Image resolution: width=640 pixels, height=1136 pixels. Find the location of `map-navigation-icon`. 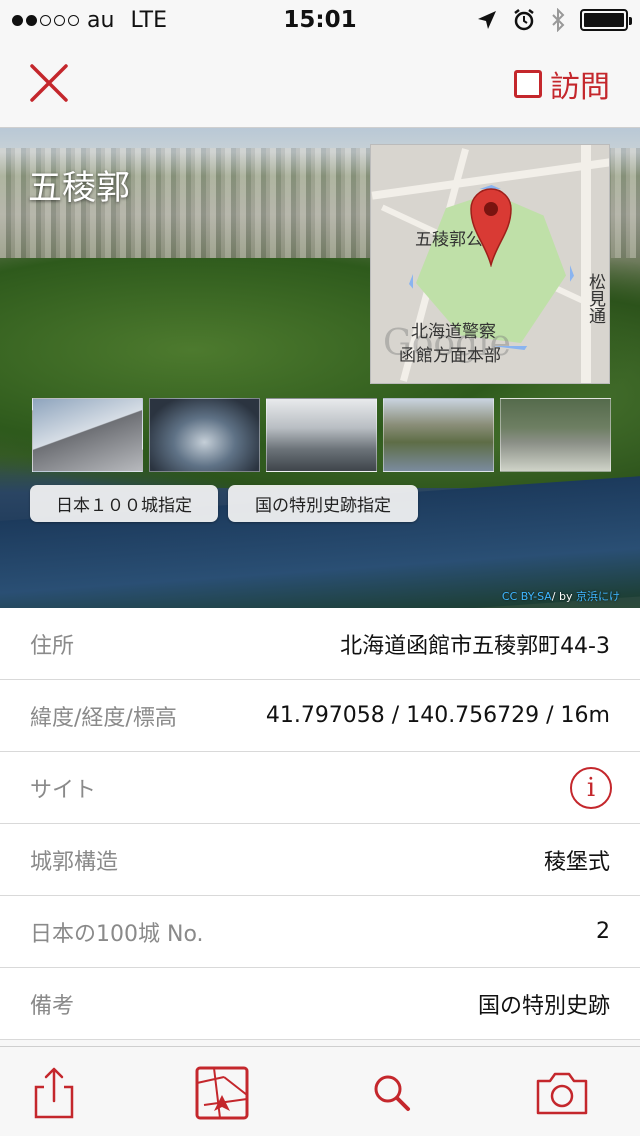

map-navigation-icon is located at coordinates (222, 1093).